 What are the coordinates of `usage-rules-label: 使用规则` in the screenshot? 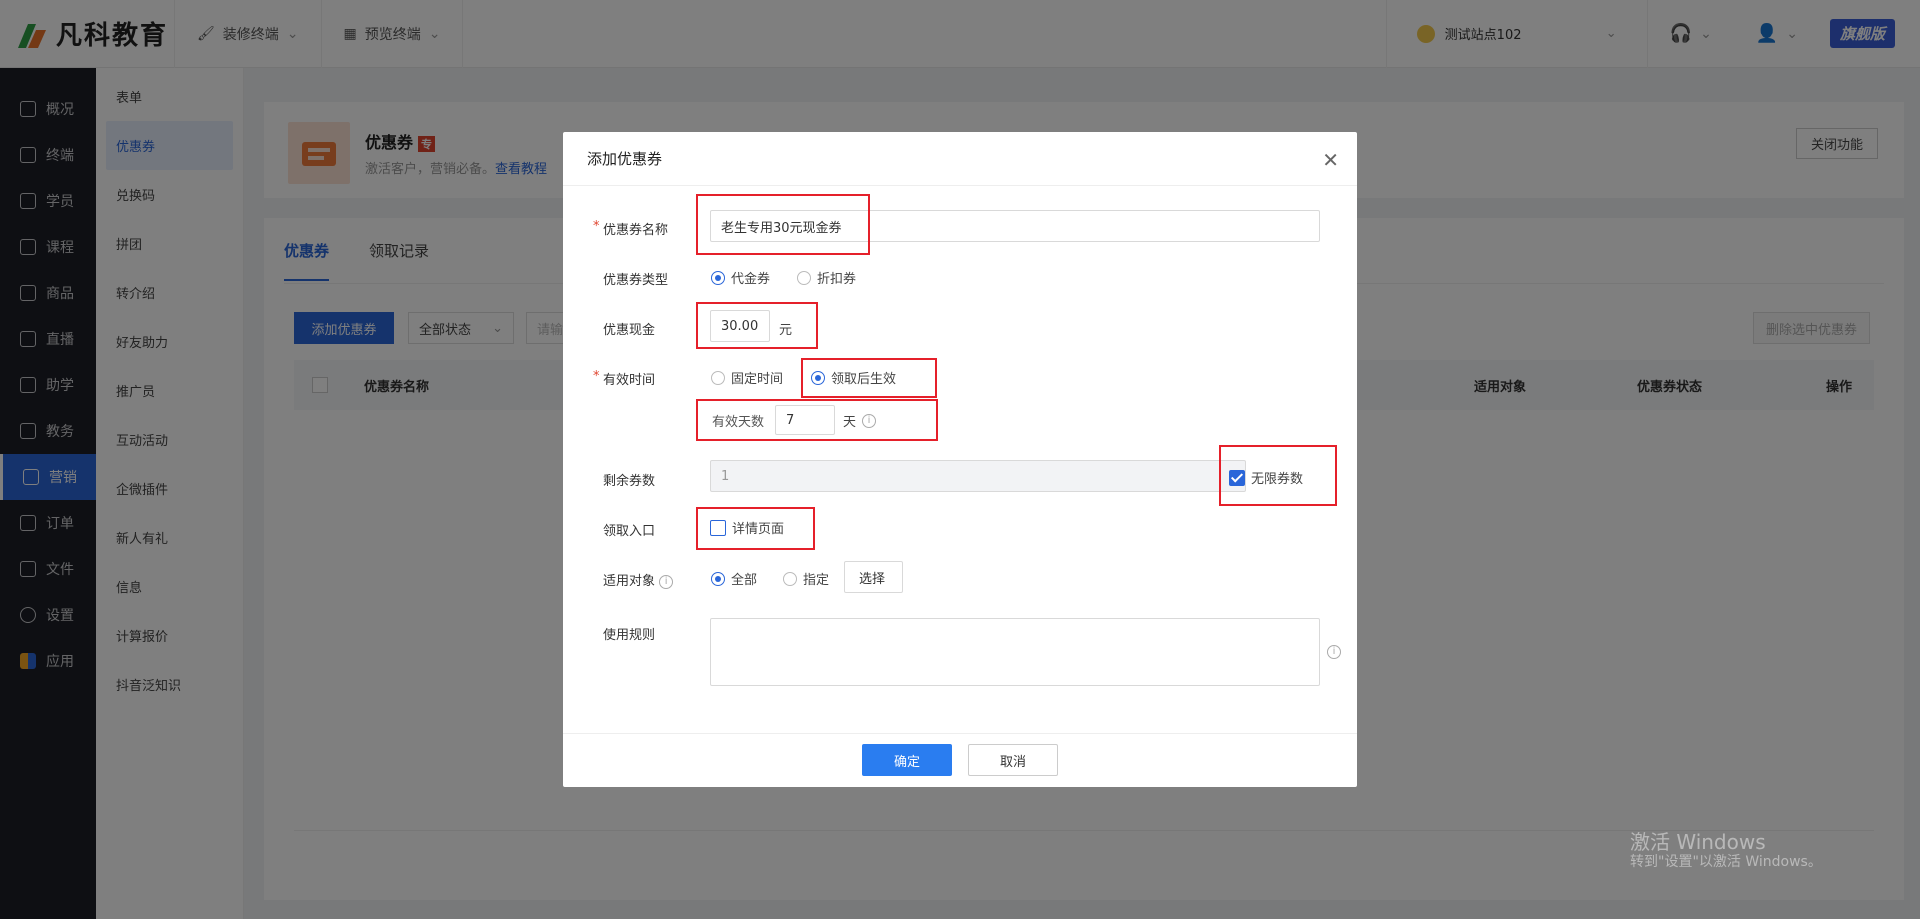 It's located at (629, 635).